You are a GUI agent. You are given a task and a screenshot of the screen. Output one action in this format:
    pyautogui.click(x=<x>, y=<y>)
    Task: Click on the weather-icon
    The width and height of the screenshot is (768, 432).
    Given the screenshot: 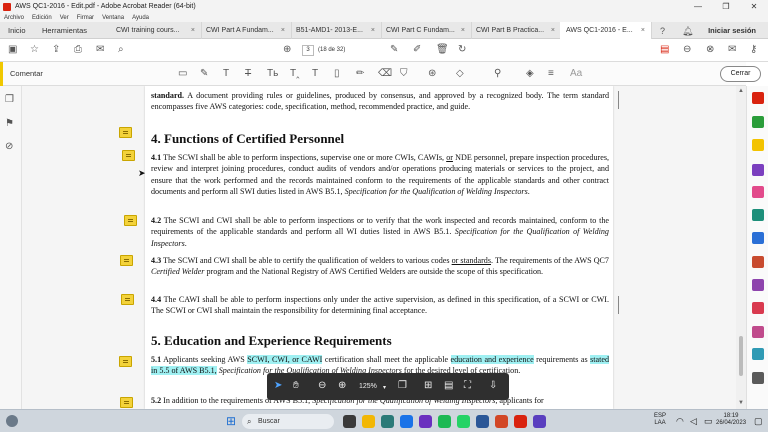 What is the action you would take?
    pyautogui.click(x=12, y=421)
    